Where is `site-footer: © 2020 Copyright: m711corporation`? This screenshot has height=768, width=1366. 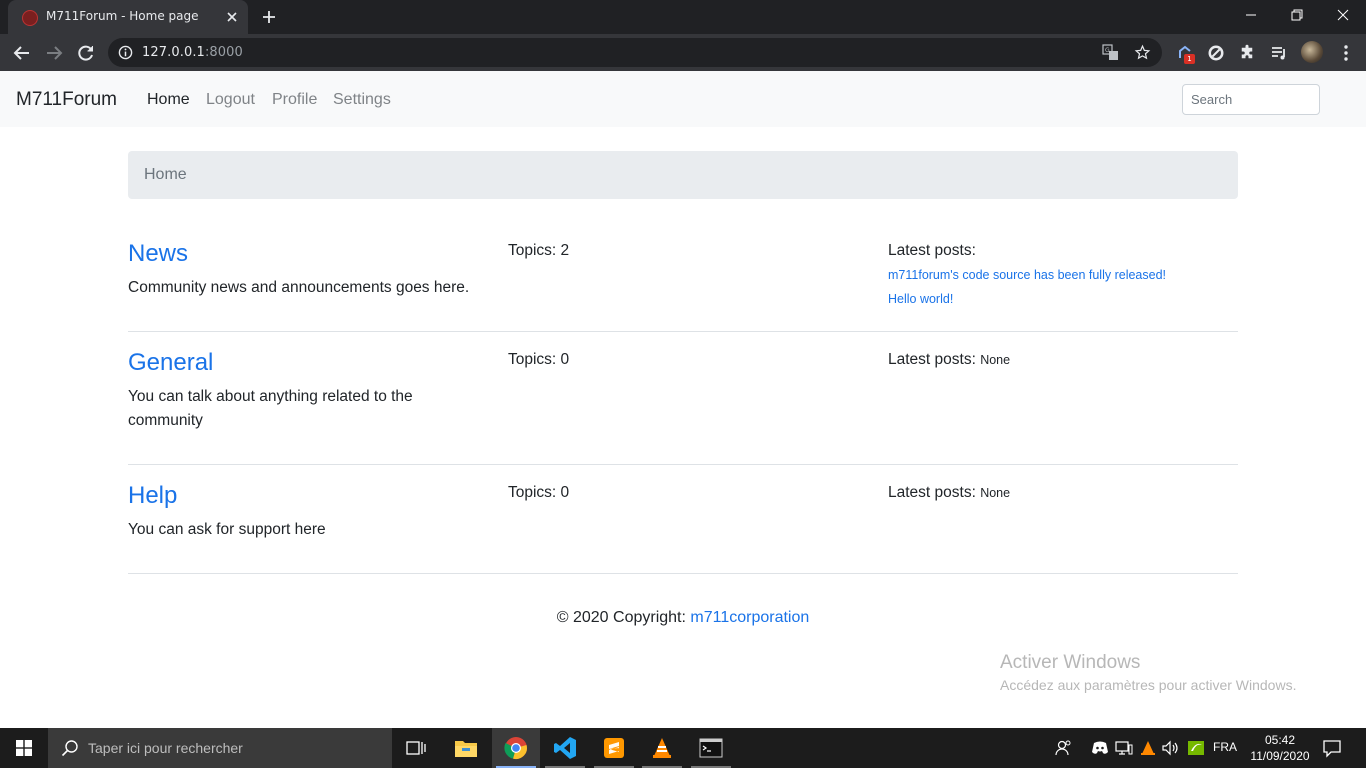
site-footer: © 2020 Copyright: m711corporation is located at coordinates (683, 618).